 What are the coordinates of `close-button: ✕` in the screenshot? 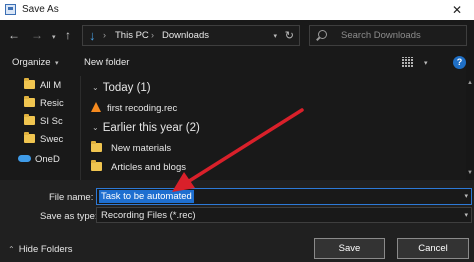 It's located at (457, 10).